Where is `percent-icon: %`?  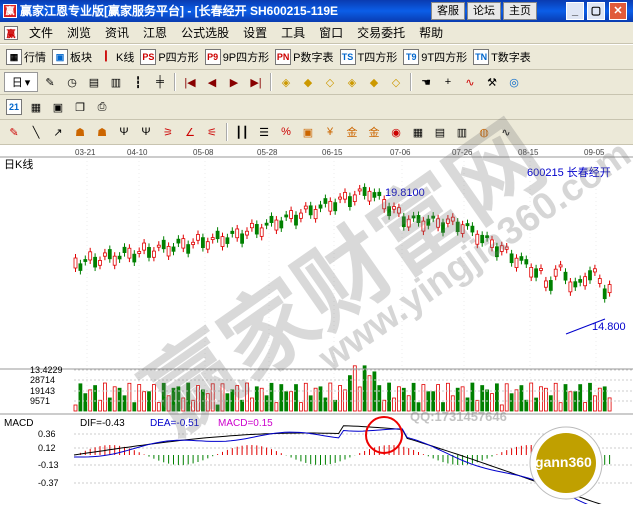 percent-icon: % is located at coordinates (286, 132).